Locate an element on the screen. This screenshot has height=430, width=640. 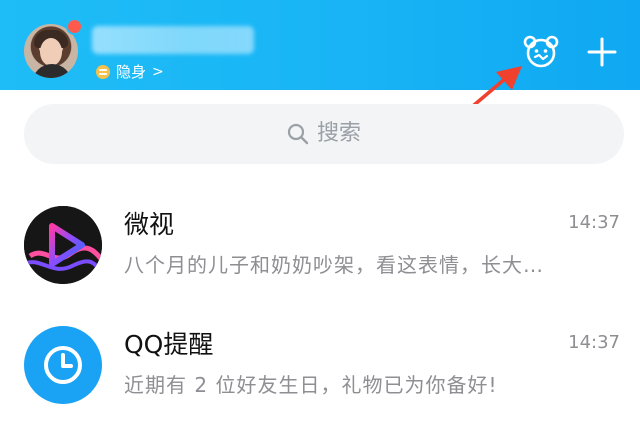
status-label: 隐身 is located at coordinates (131, 72).